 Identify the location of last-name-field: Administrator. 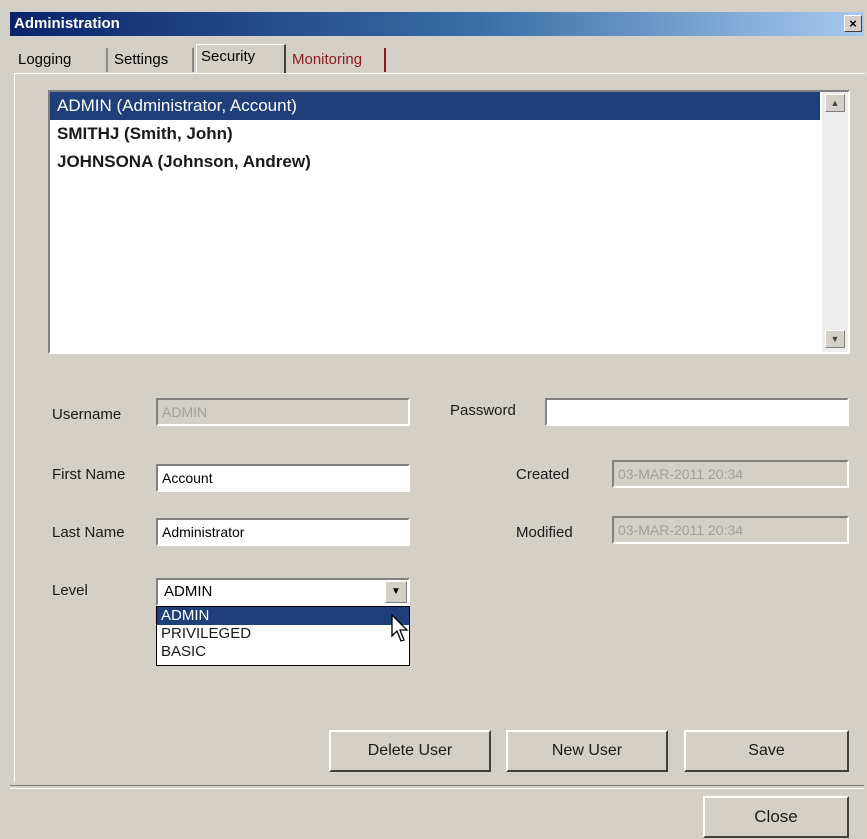
(283, 532).